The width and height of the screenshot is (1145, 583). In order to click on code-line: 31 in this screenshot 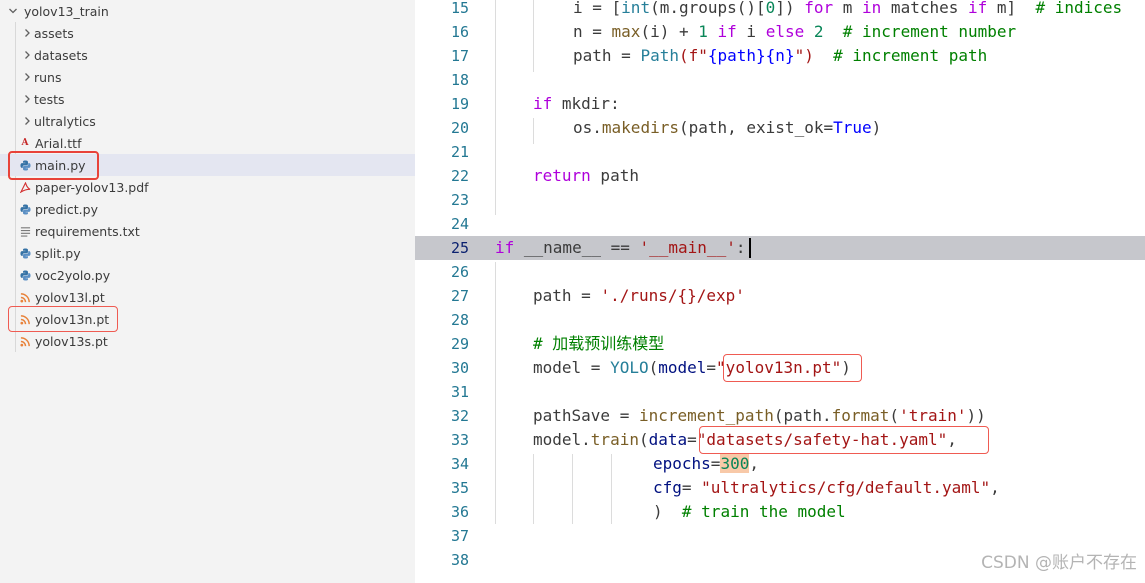, I will do `click(780, 392)`.